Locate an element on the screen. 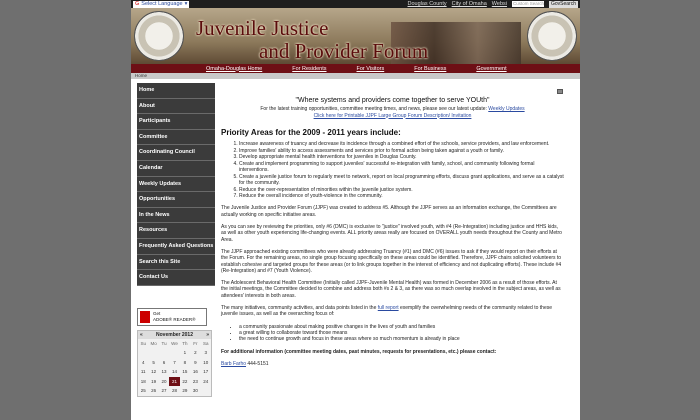  calendar-day: 10 is located at coordinates (206, 363).